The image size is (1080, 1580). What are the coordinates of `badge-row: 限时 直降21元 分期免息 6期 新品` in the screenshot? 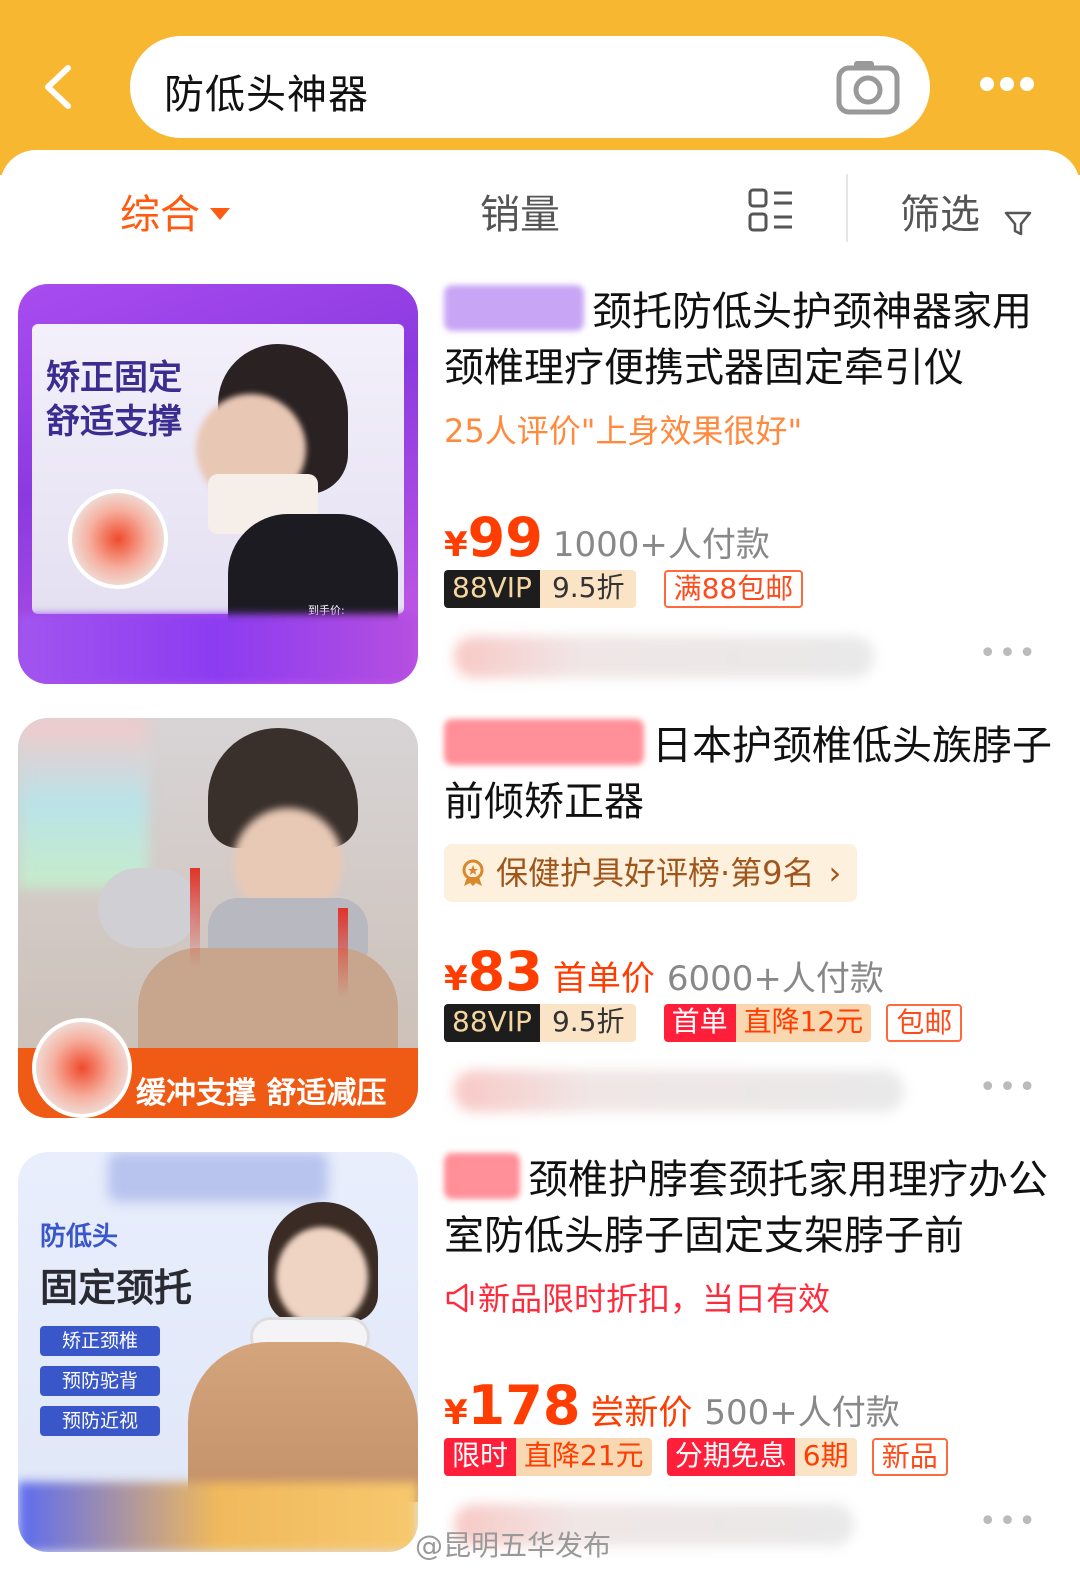 It's located at (701, 1458).